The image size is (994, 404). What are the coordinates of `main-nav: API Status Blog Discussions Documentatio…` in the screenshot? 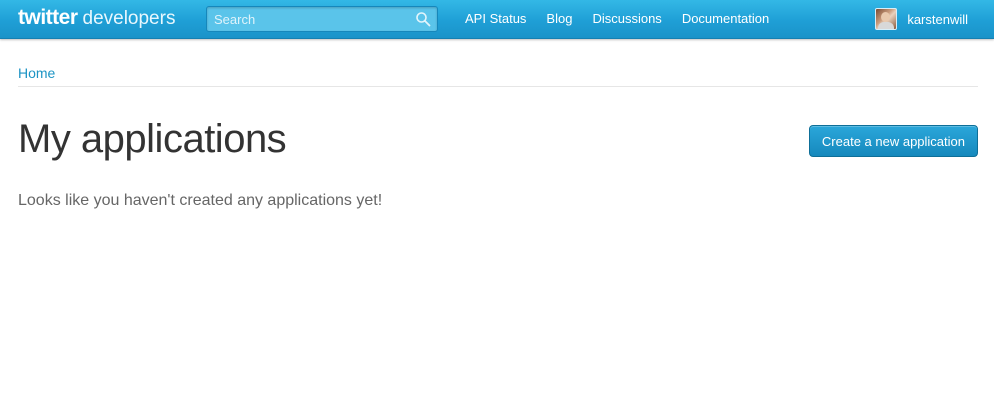 It's located at (617, 19).